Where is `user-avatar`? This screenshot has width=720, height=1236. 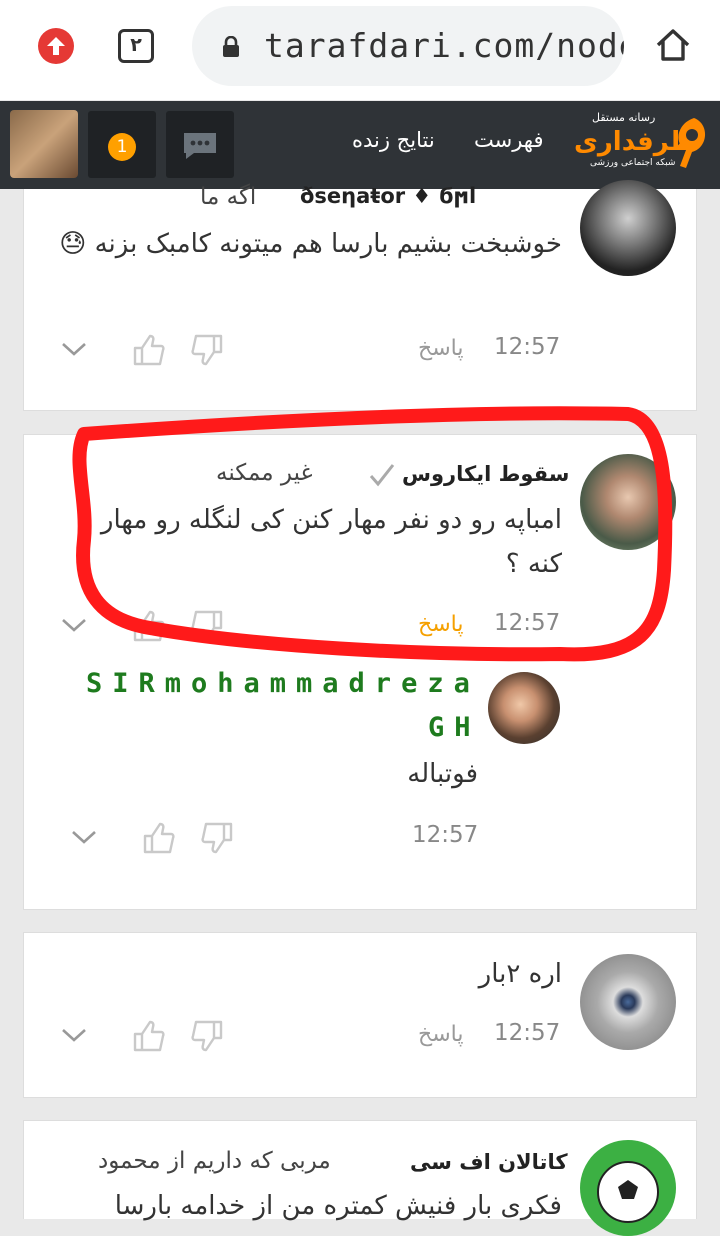 user-avatar is located at coordinates (44, 144).